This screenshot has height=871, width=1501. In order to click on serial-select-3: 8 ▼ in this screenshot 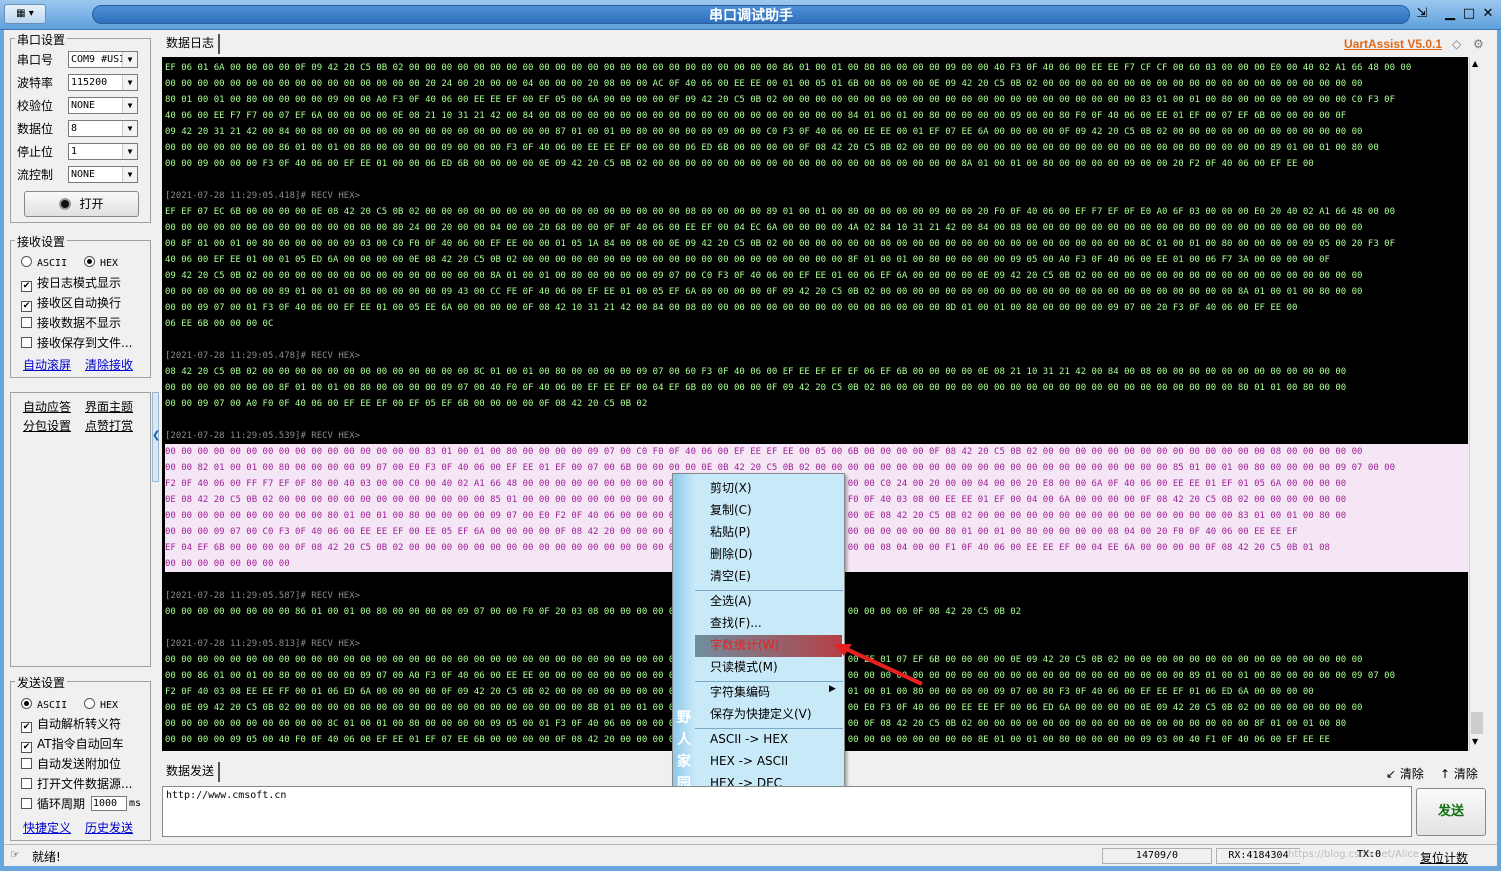, I will do `click(103, 128)`.